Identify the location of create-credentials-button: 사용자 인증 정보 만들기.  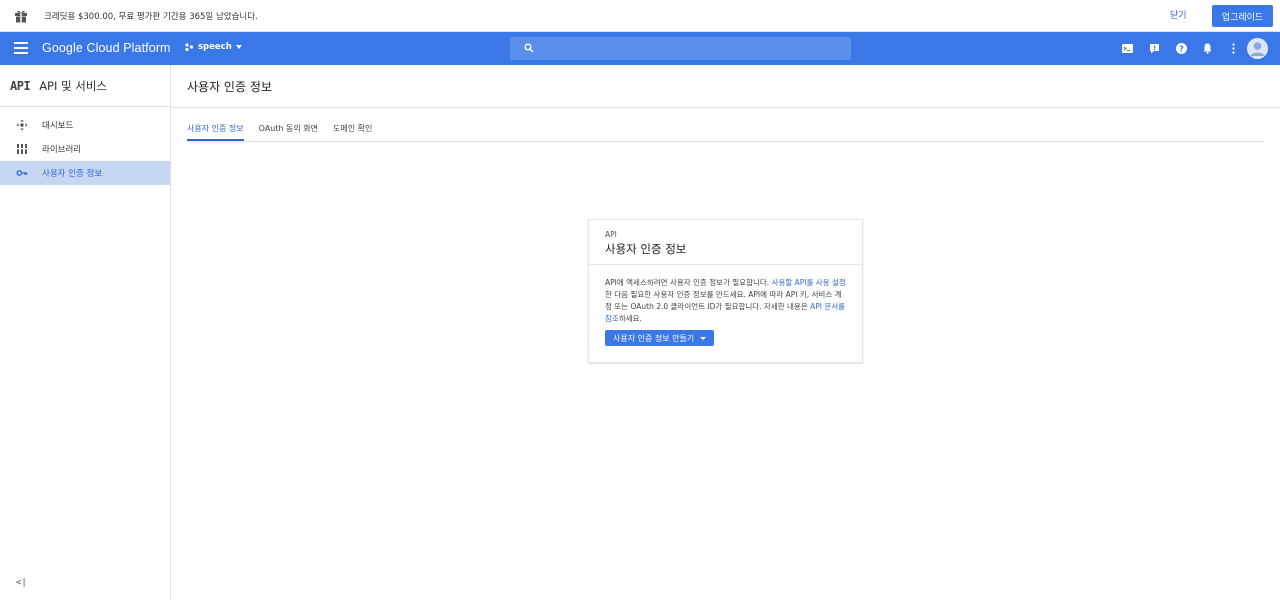
(660, 338).